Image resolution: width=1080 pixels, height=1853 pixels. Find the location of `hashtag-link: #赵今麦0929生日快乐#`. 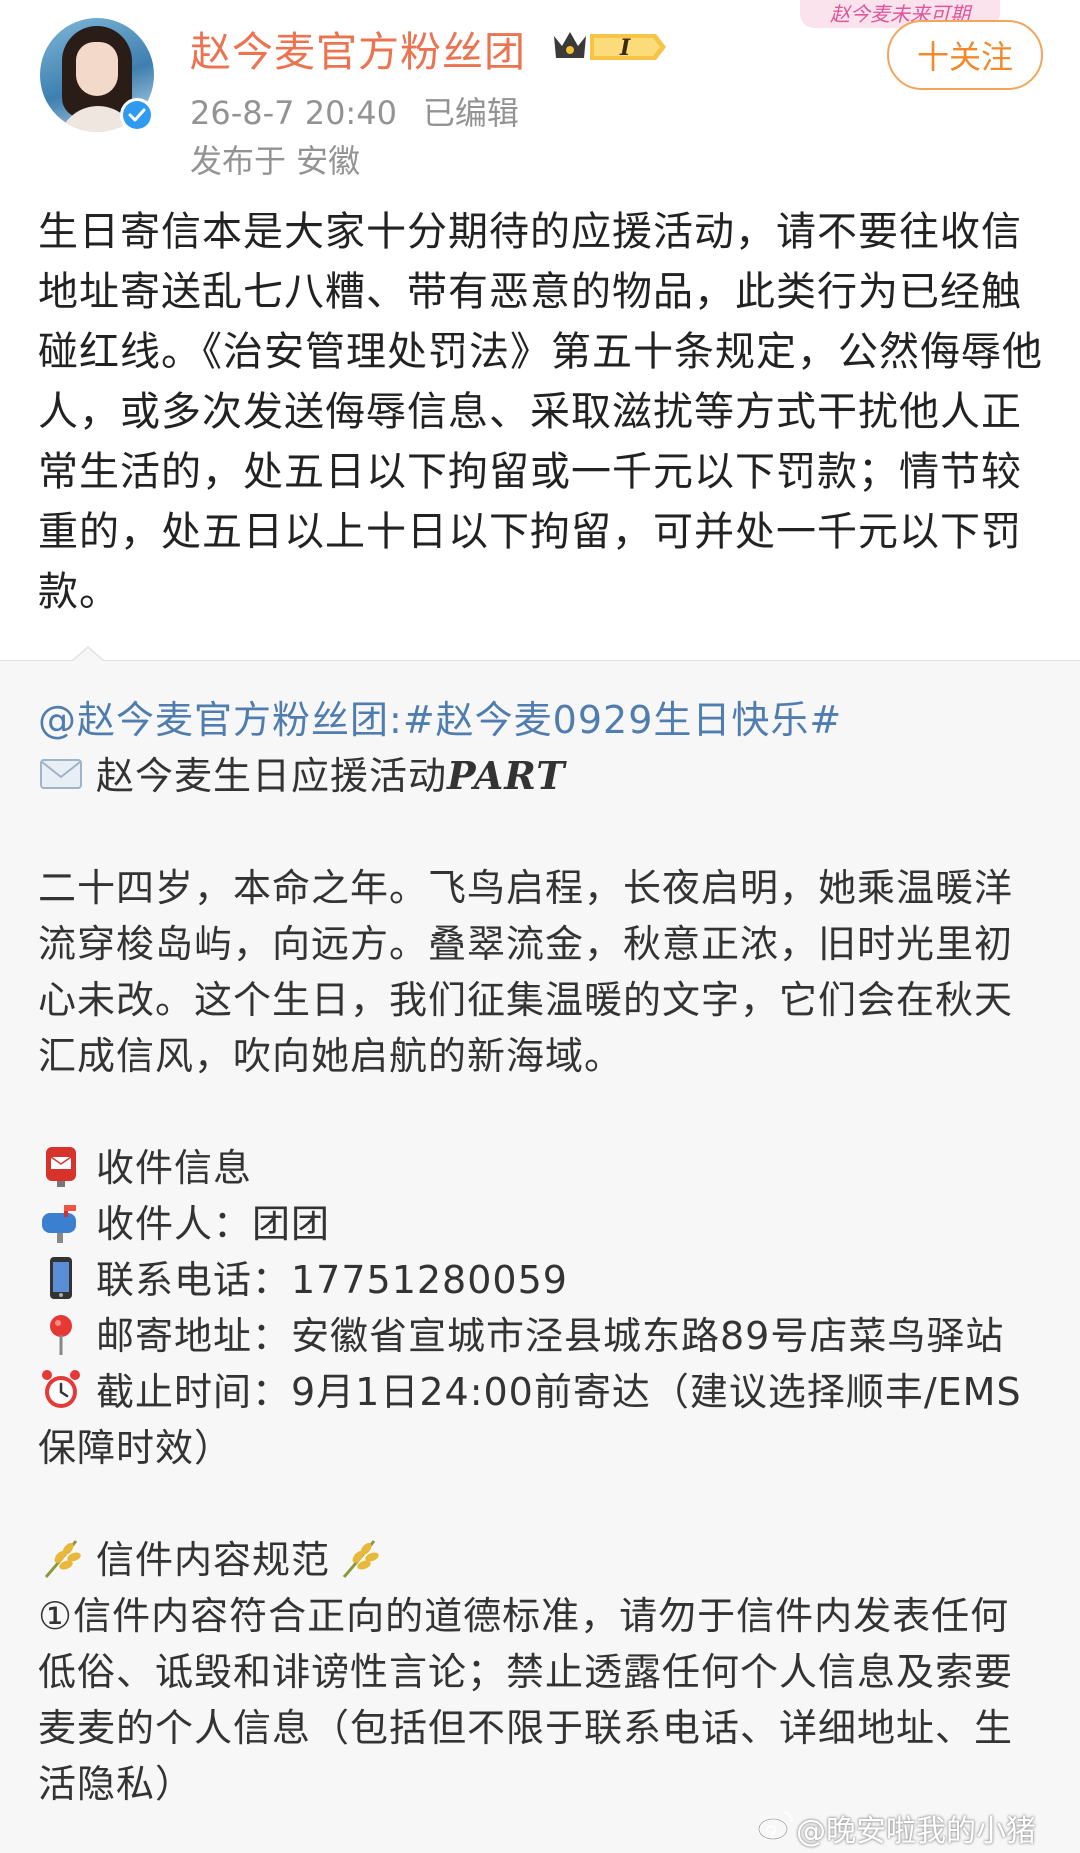

hashtag-link: #赵今麦0929生日快乐# is located at coordinates (622, 720).